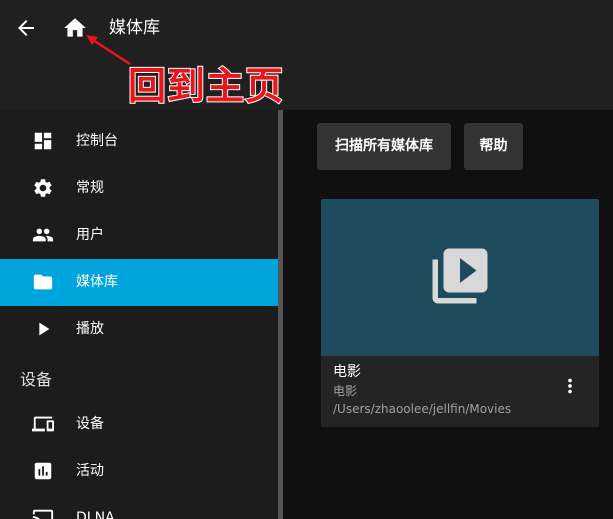 This screenshot has width=613, height=519. What do you see at coordinates (43, 235) in the screenshot?
I see `people-icon` at bounding box center [43, 235].